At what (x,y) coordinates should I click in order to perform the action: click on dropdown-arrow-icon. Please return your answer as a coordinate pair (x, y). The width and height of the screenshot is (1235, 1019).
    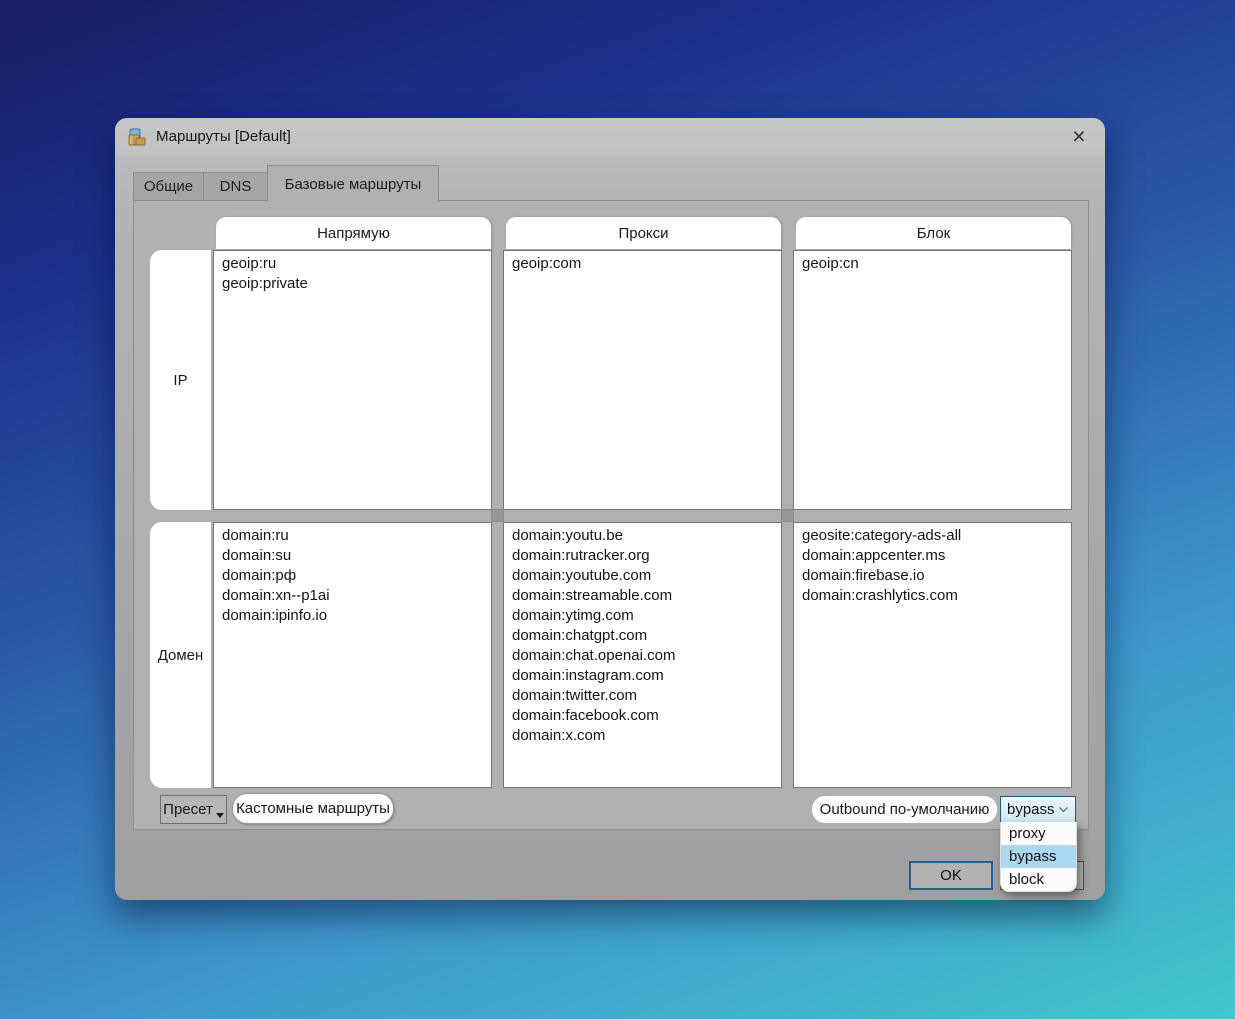
    Looking at the image, I should click on (219, 815).